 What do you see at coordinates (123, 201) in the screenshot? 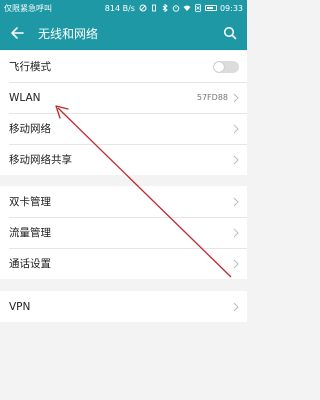
I see `dual-sim-row: 双卡管理` at bounding box center [123, 201].